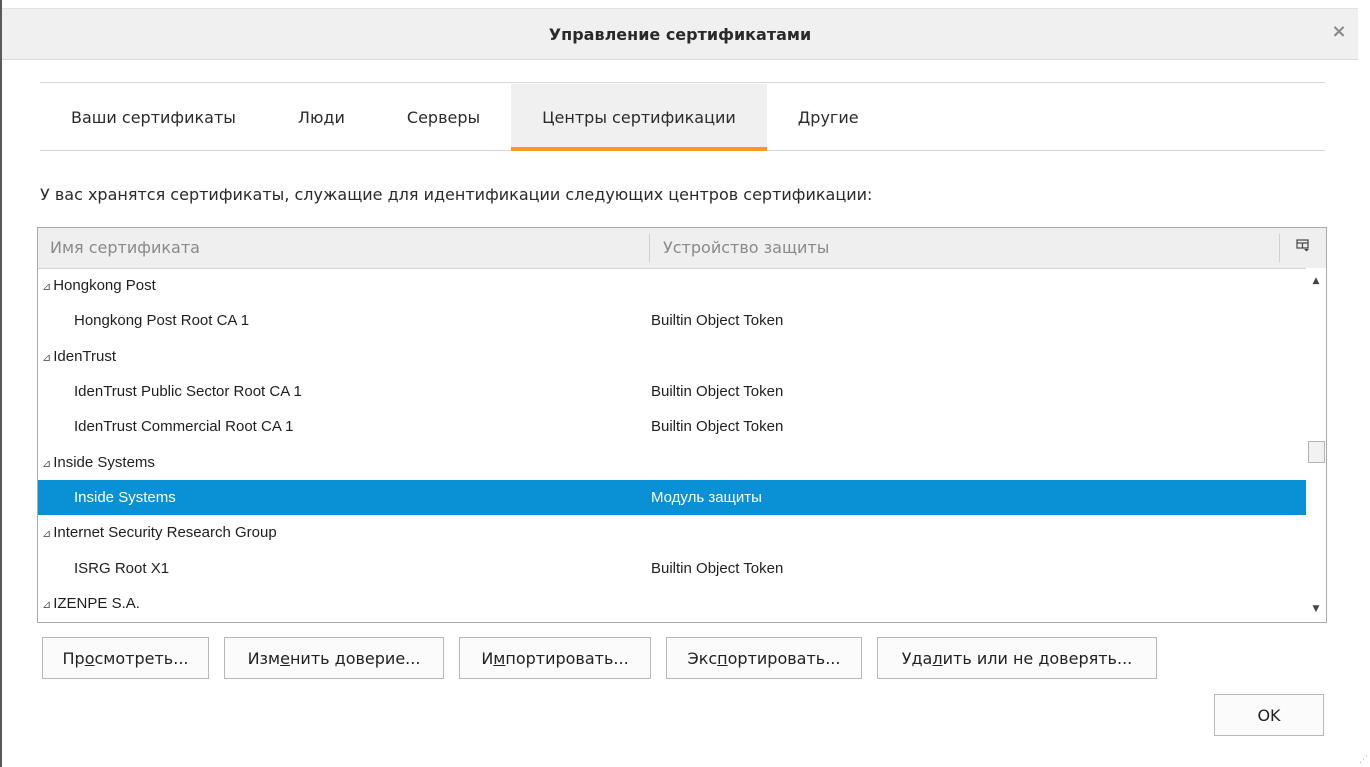  What do you see at coordinates (672, 356) in the screenshot?
I see `tree-group-row: ⊿ IdenTrust` at bounding box center [672, 356].